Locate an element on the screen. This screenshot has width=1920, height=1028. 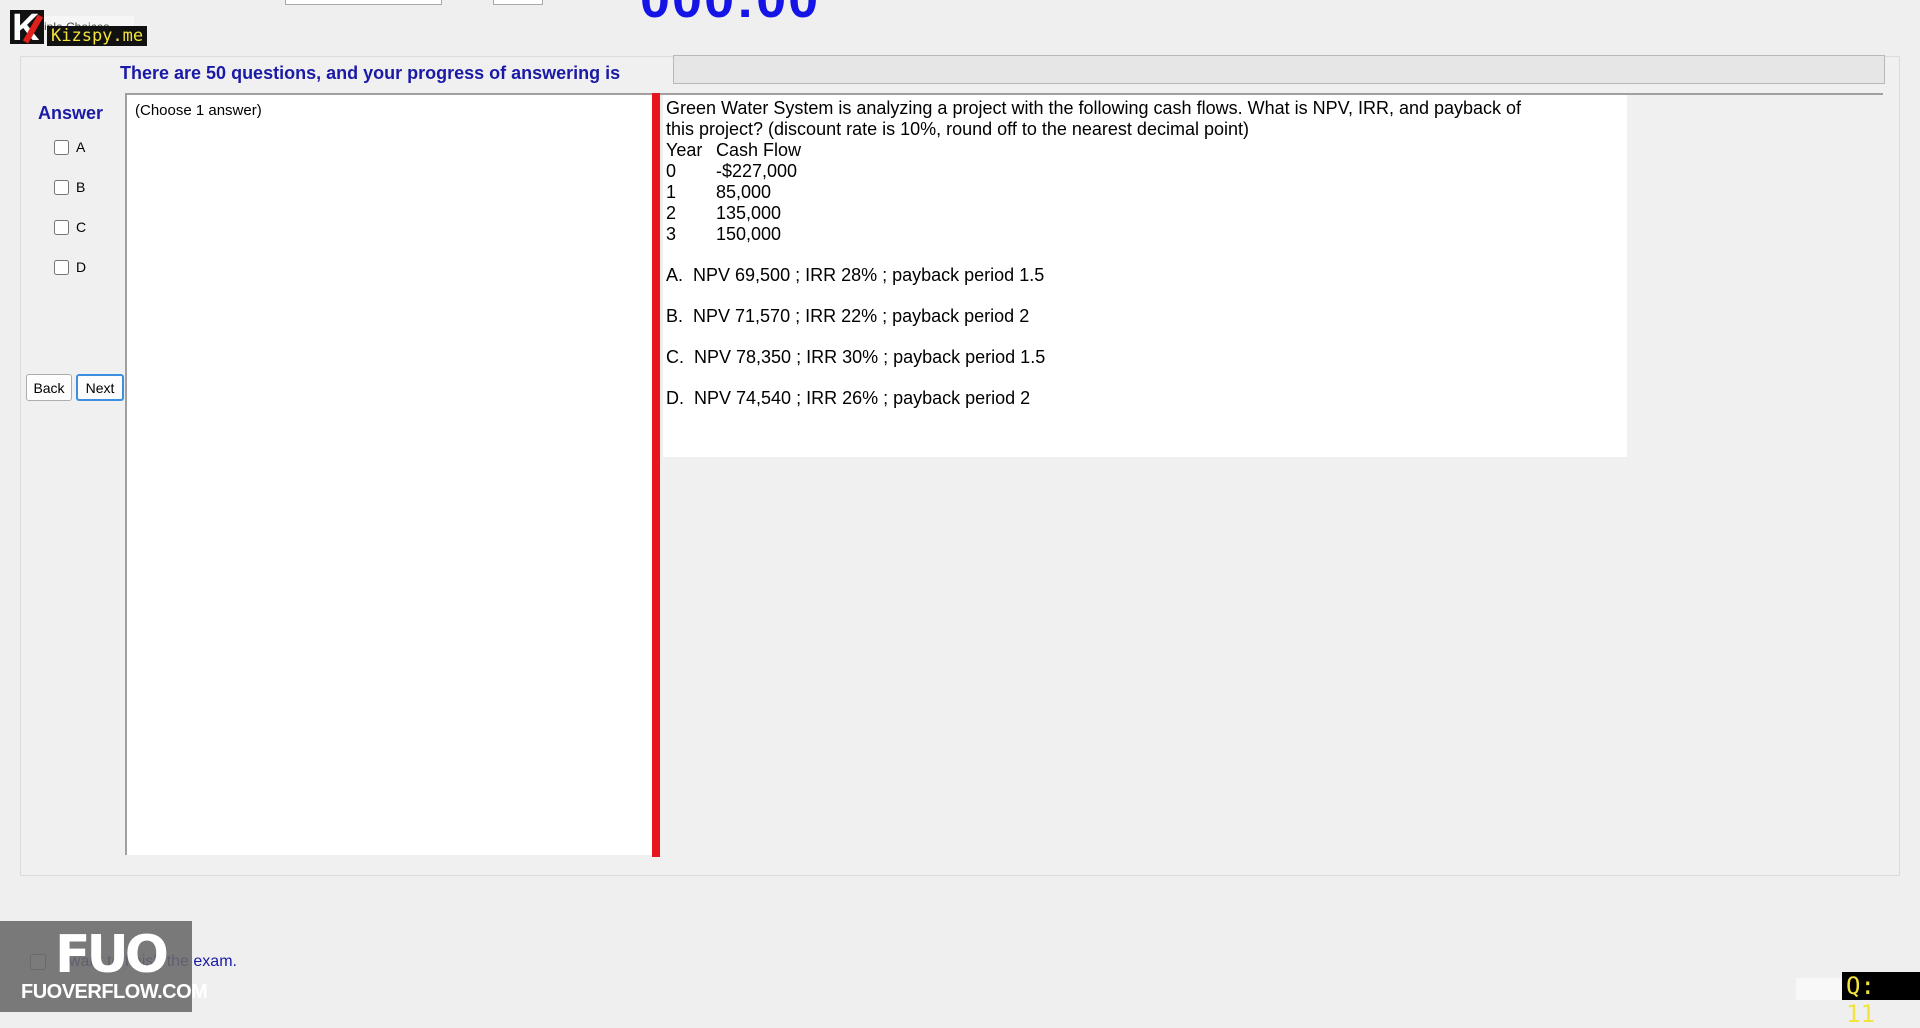
year-header: Year is located at coordinates (684, 150).